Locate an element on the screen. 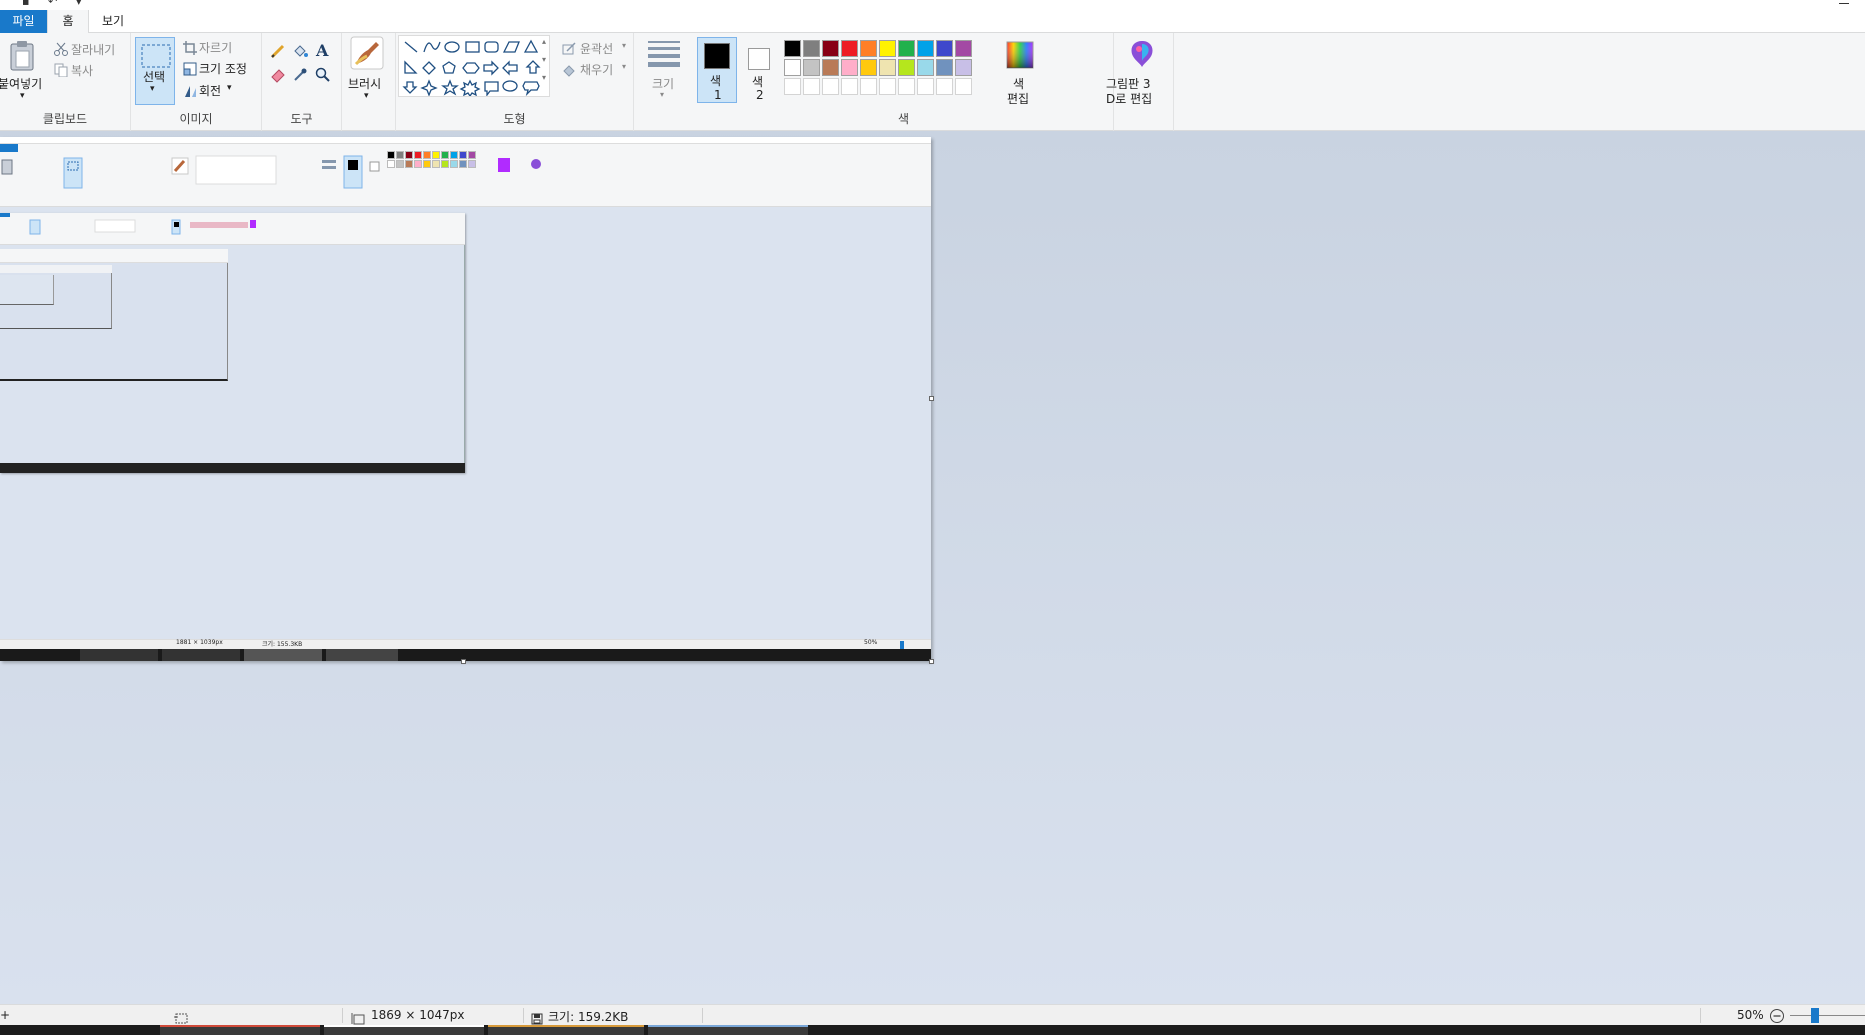  tab-file: 파일 is located at coordinates (23, 21).